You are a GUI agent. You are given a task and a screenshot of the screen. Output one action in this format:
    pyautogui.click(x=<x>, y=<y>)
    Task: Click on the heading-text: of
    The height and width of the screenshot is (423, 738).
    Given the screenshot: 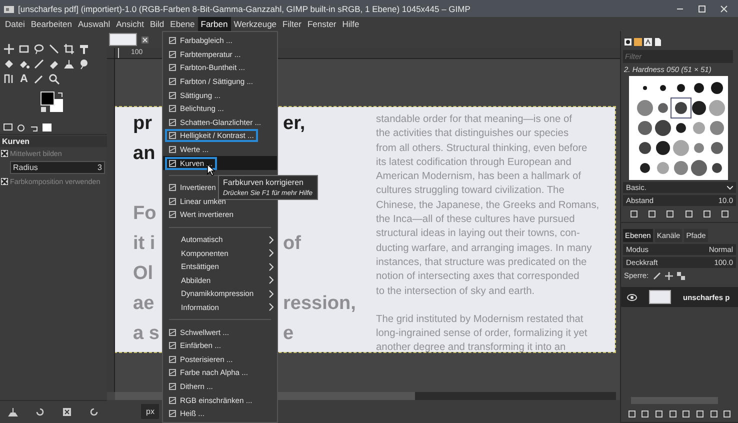 What is the action you would take?
    pyautogui.click(x=292, y=244)
    